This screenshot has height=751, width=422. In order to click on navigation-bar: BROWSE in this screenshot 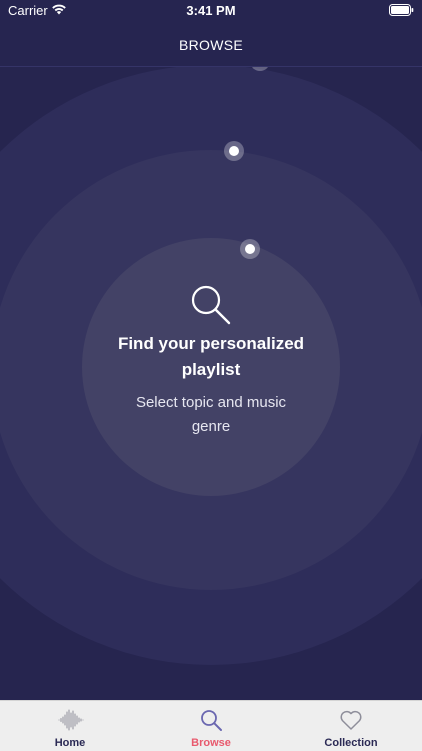, I will do `click(211, 44)`.